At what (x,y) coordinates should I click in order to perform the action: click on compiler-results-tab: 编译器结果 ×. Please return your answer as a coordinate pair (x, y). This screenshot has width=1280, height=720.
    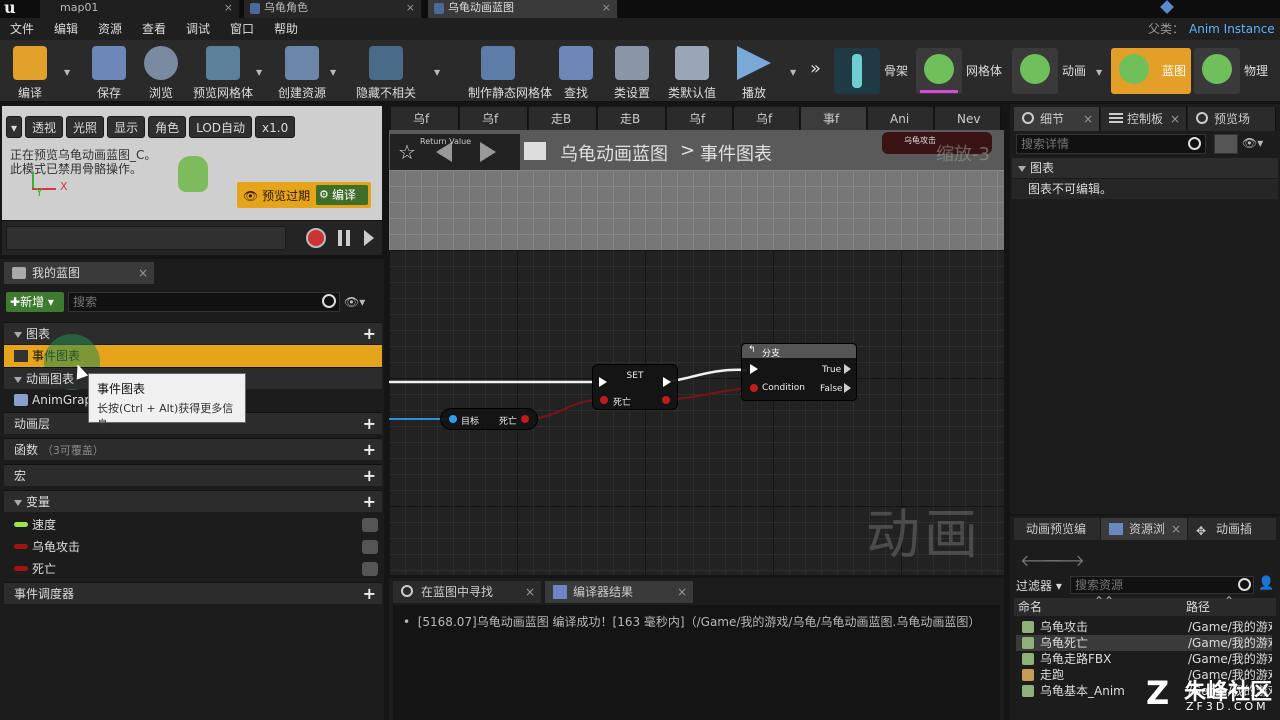
    Looking at the image, I should click on (619, 592).